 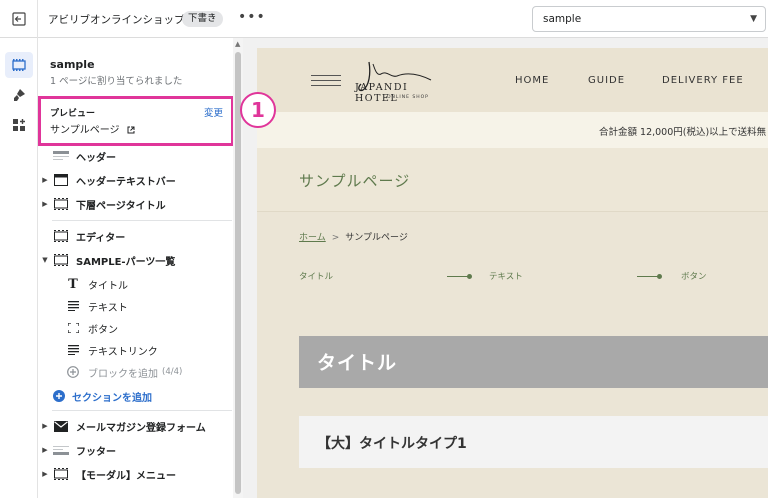 I want to click on template-name: sample, so click(x=72, y=64).